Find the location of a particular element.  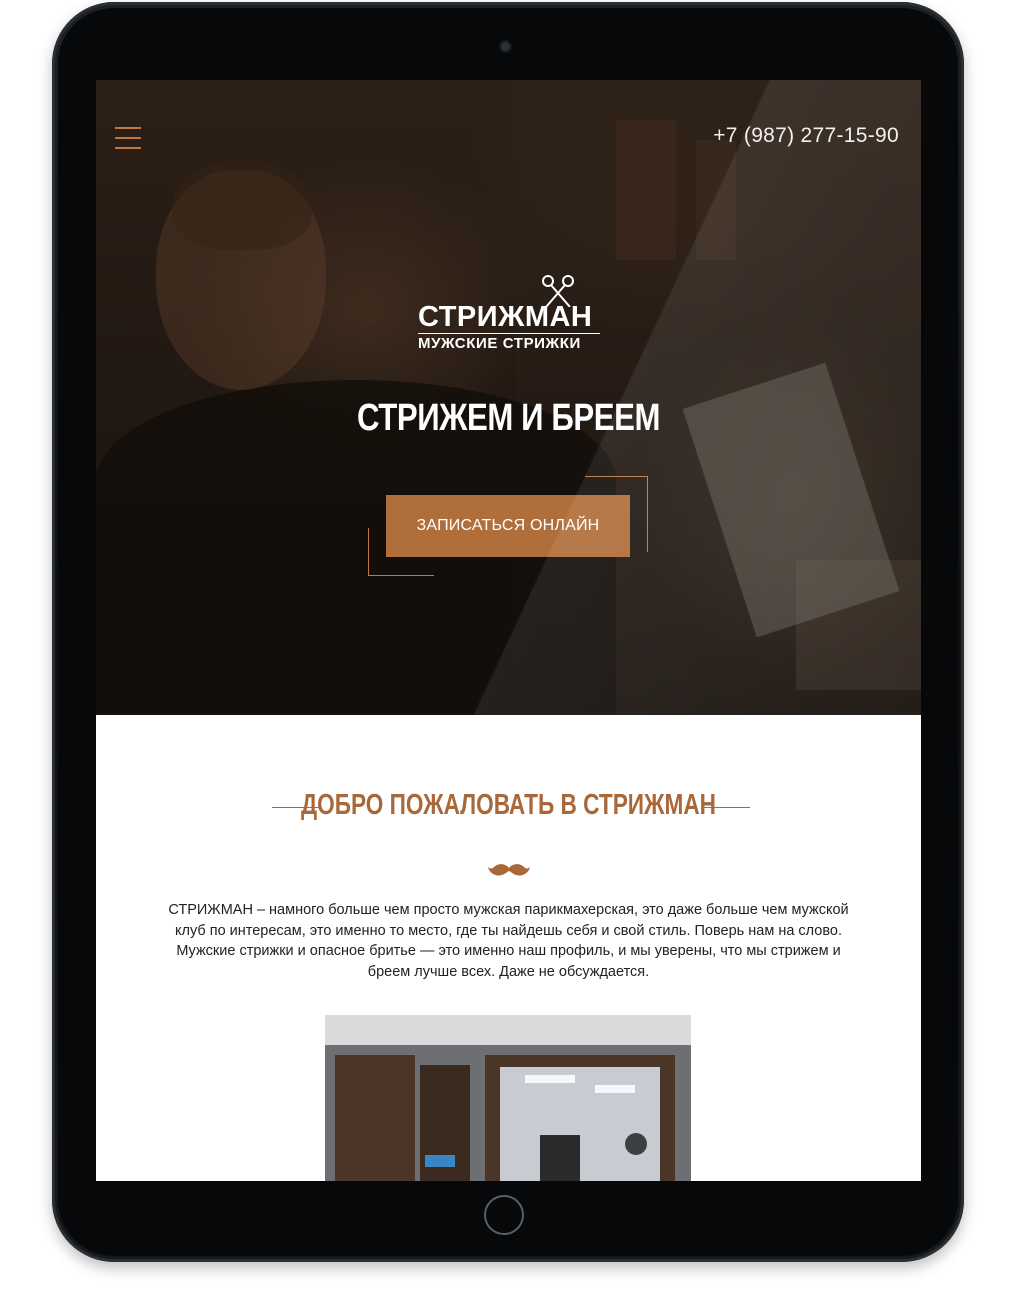

salon-interior-photo is located at coordinates (508, 1098).